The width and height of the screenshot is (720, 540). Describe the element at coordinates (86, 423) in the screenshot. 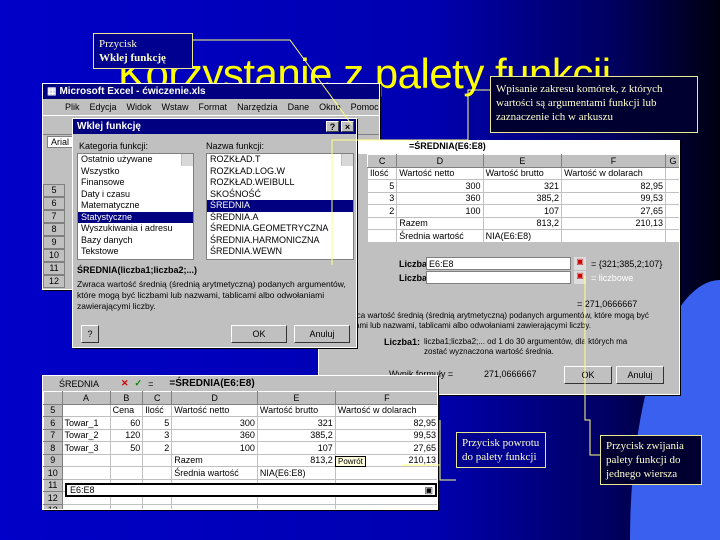

I see `cell: Towar_1` at that location.